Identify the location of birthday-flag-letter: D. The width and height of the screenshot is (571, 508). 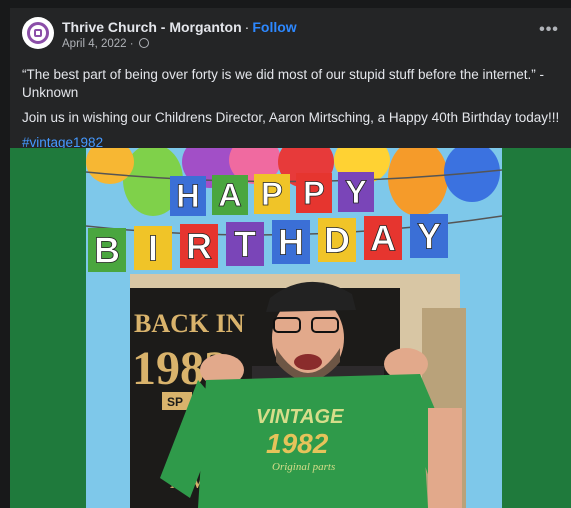
(337, 239).